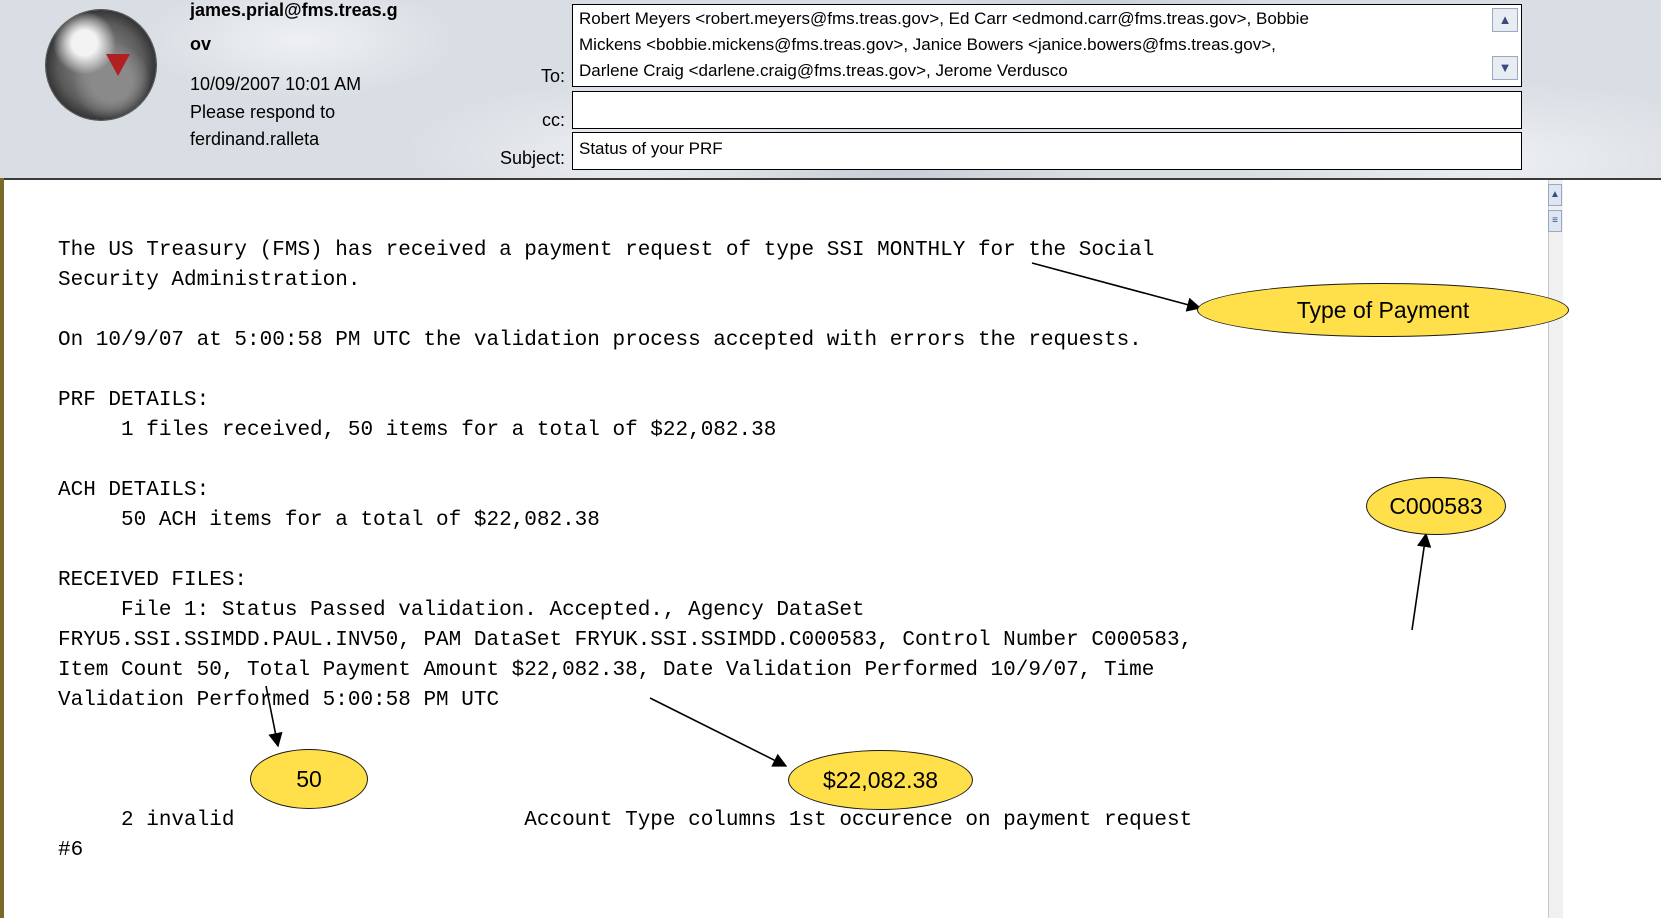 Image resolution: width=1661 pixels, height=918 pixels. Describe the element at coordinates (552, 76) in the screenshot. I see `to-label: To:` at that location.